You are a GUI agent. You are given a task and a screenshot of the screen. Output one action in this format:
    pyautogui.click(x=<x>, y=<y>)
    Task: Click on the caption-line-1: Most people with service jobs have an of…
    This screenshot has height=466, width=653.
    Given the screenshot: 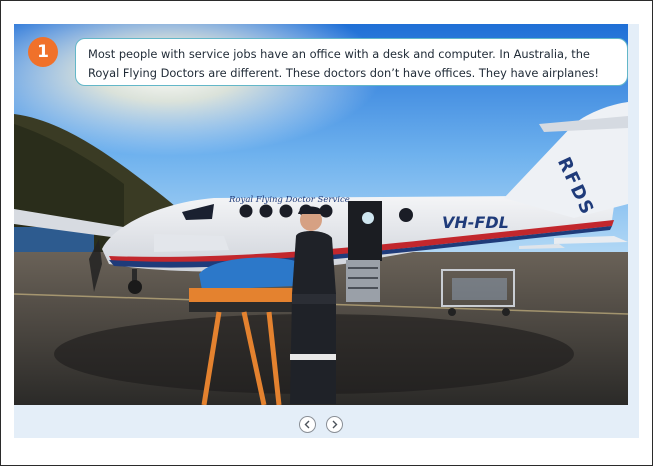 What is the action you would take?
    pyautogui.click(x=339, y=54)
    